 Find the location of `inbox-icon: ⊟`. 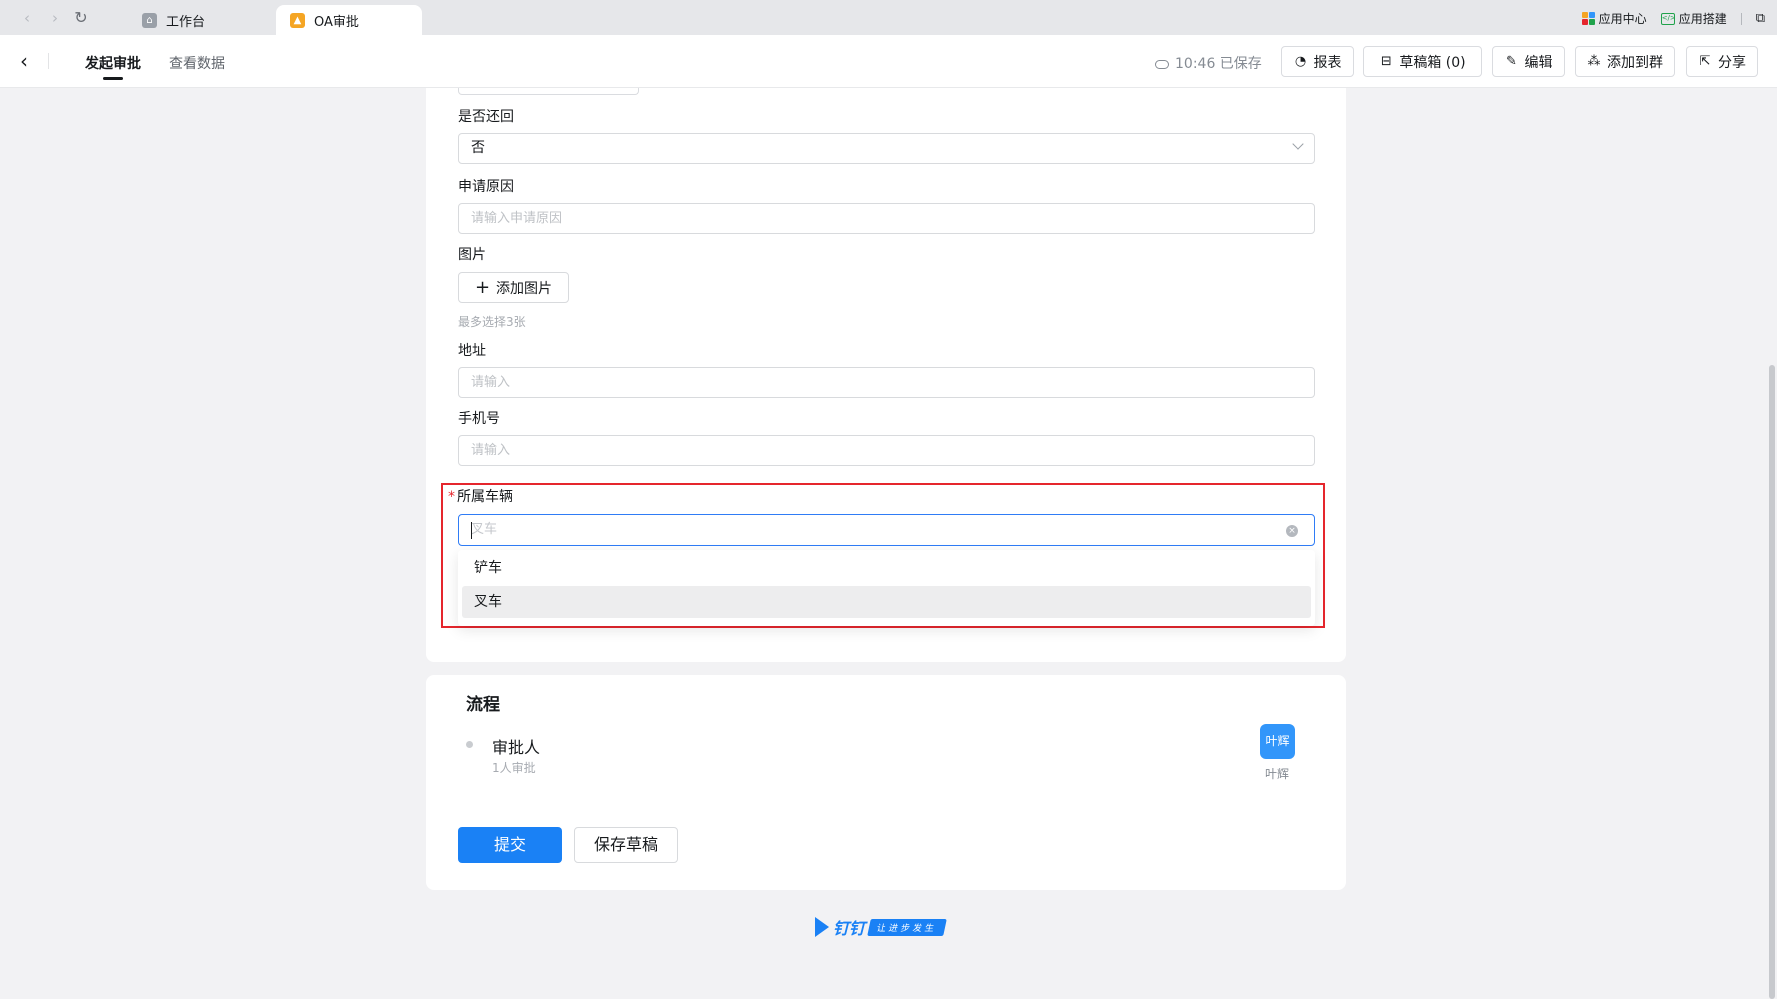

inbox-icon: ⊟ is located at coordinates (1386, 61).